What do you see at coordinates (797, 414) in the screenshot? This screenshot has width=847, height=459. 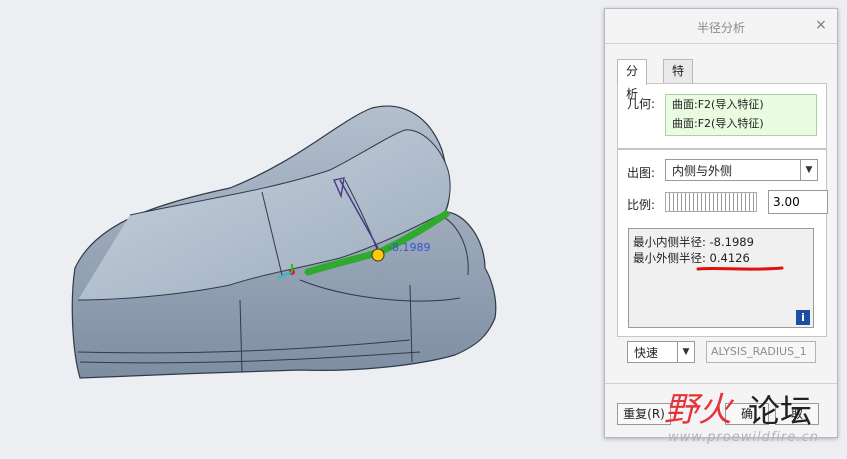 I see `cancel-button: 取` at bounding box center [797, 414].